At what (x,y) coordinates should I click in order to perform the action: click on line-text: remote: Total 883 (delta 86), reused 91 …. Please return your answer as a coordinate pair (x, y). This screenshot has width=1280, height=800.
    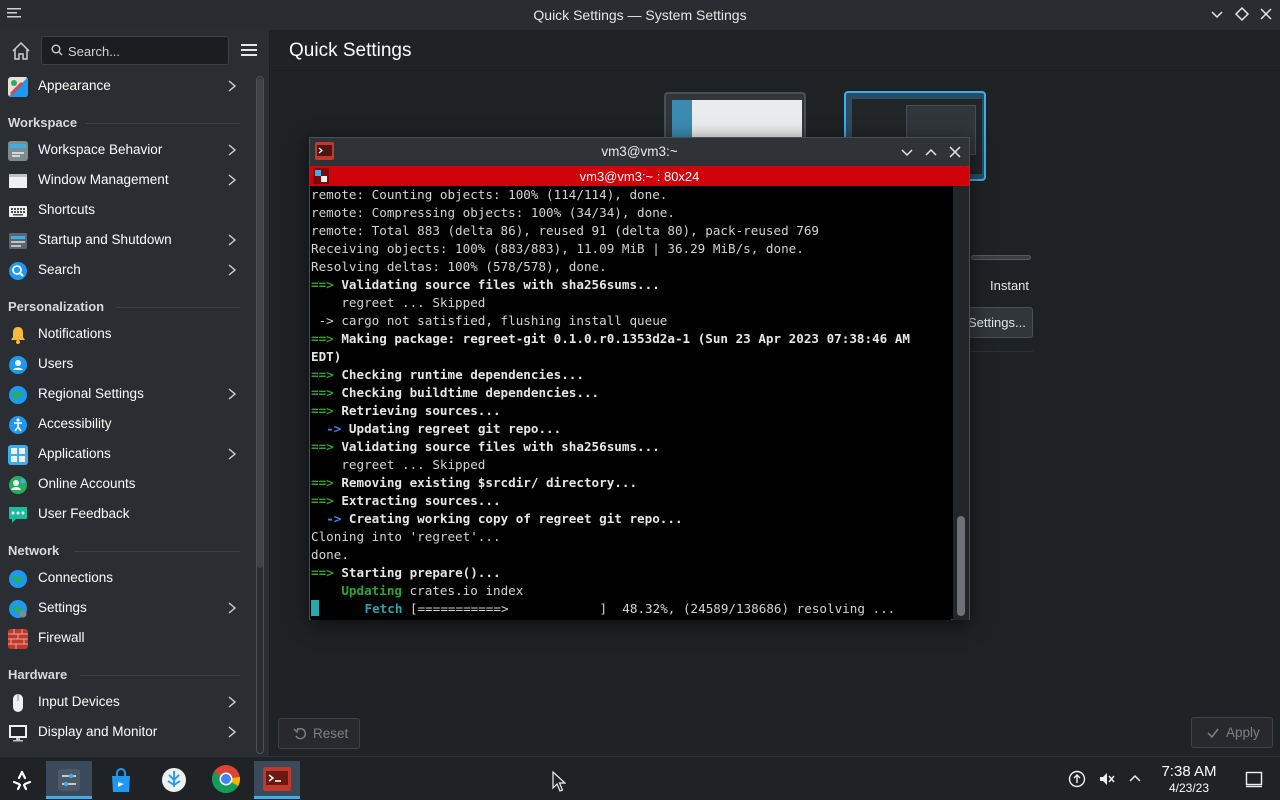
    Looking at the image, I should click on (565, 230).